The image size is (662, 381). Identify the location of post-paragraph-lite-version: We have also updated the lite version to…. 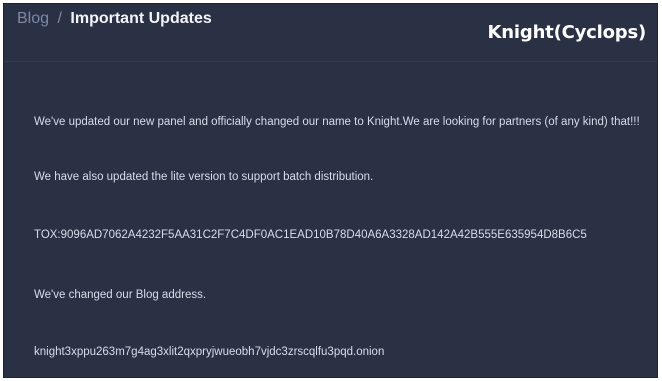
(204, 177).